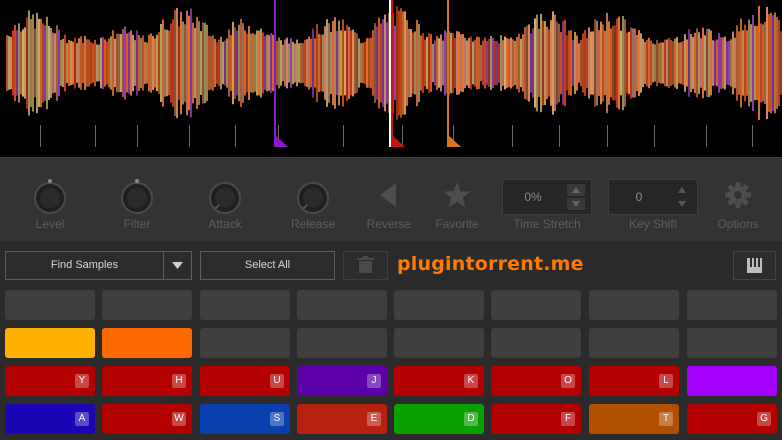 Image resolution: width=782 pixels, height=440 pixels. What do you see at coordinates (225, 197) in the screenshot?
I see `attack-knob-icon` at bounding box center [225, 197].